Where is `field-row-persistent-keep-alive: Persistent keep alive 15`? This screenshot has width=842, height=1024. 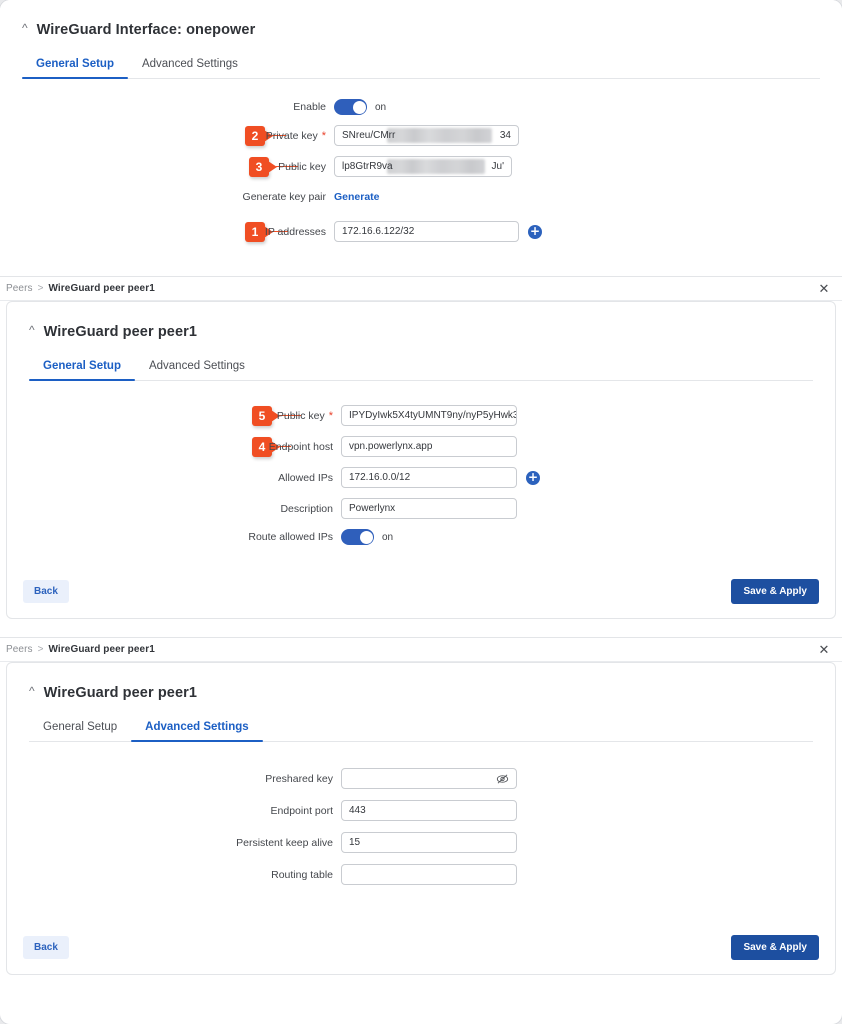
field-row-persistent-keep-alive: Persistent keep alive 15 is located at coordinates (421, 842).